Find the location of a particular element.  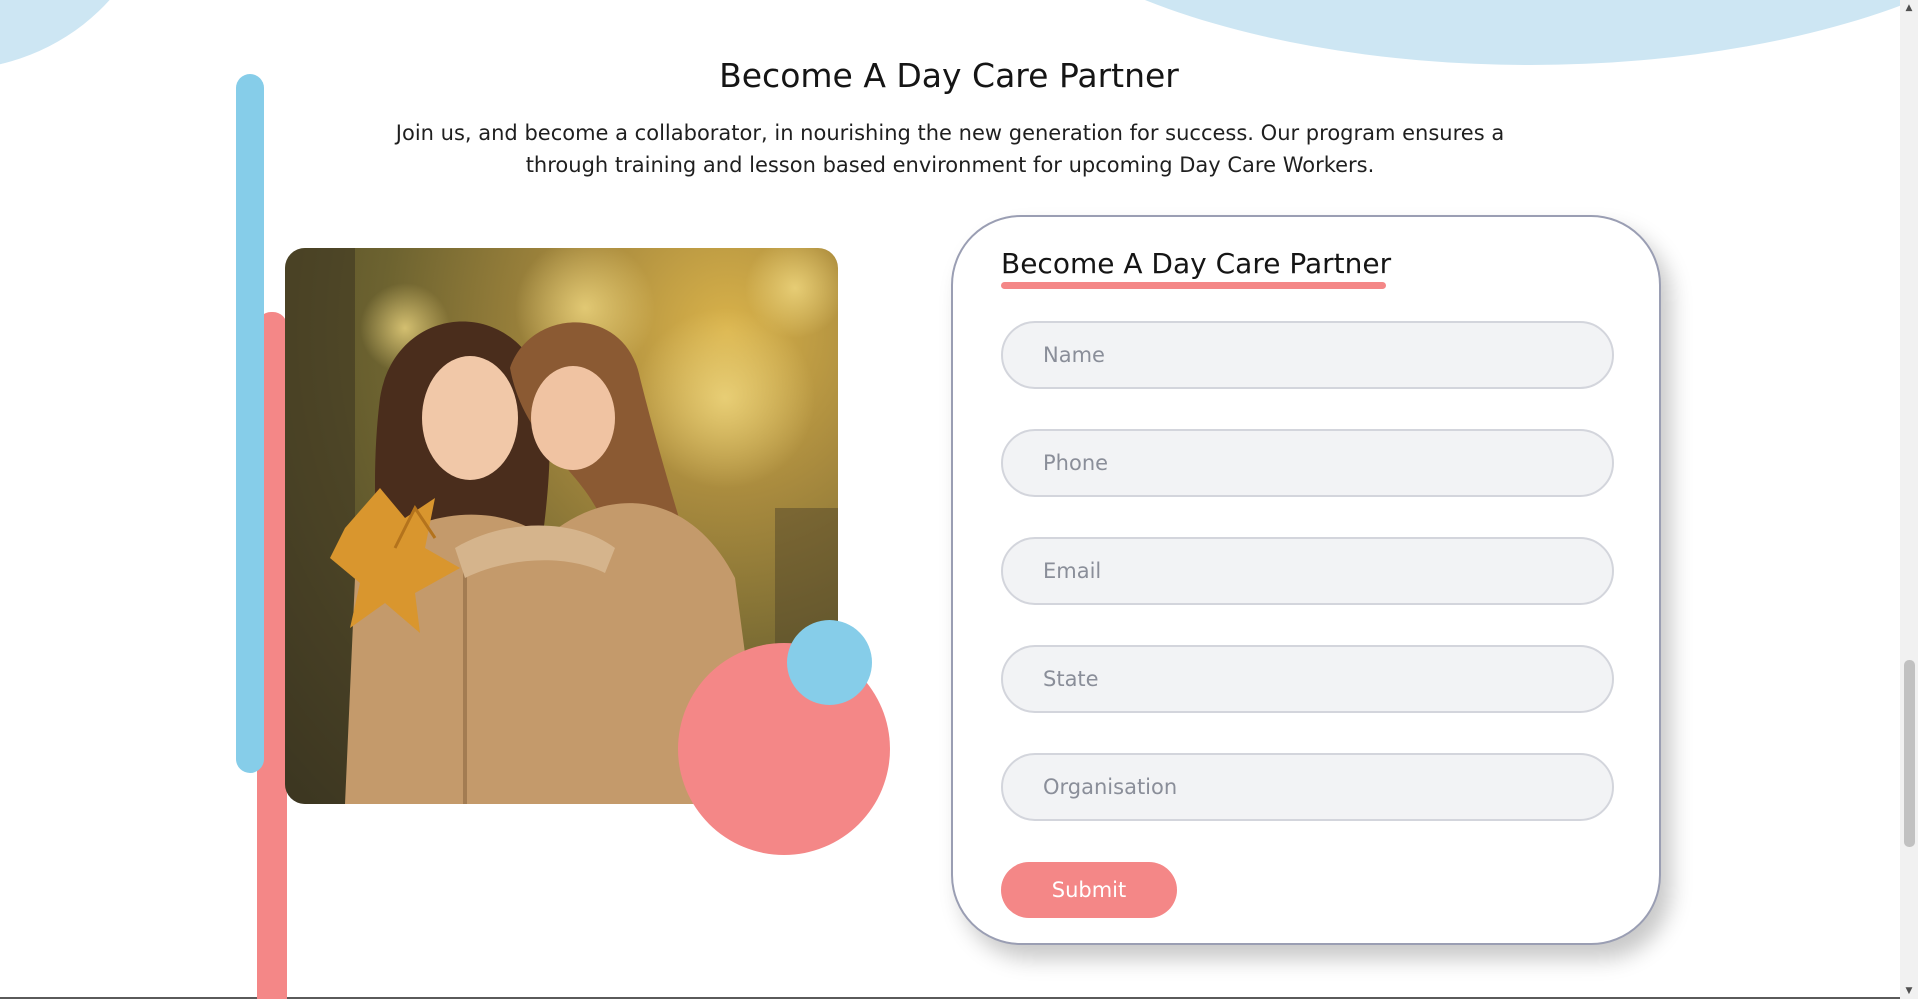

state-input is located at coordinates (1307, 679).